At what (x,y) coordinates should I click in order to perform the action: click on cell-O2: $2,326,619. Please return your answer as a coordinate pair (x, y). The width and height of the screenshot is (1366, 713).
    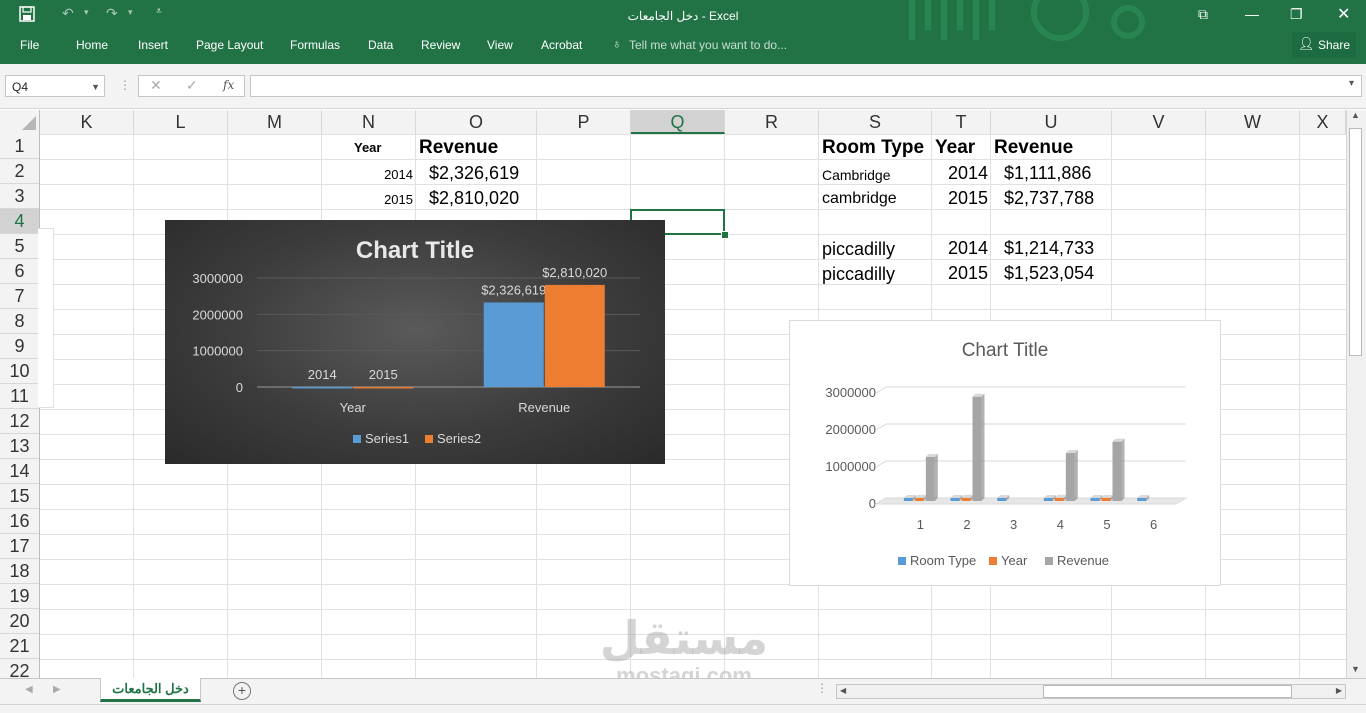
    Looking at the image, I should click on (474, 173).